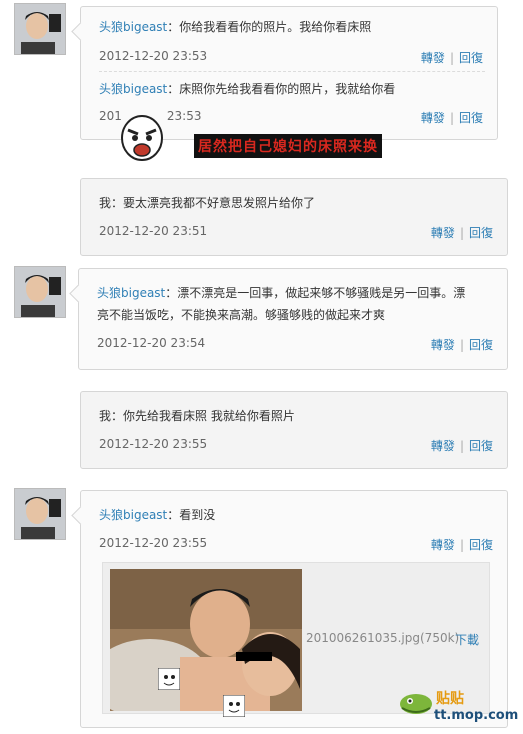 Image resolution: width=523 pixels, height=734 pixels. I want to click on timestamp: 2012-12-20 23:51, so click(153, 231).